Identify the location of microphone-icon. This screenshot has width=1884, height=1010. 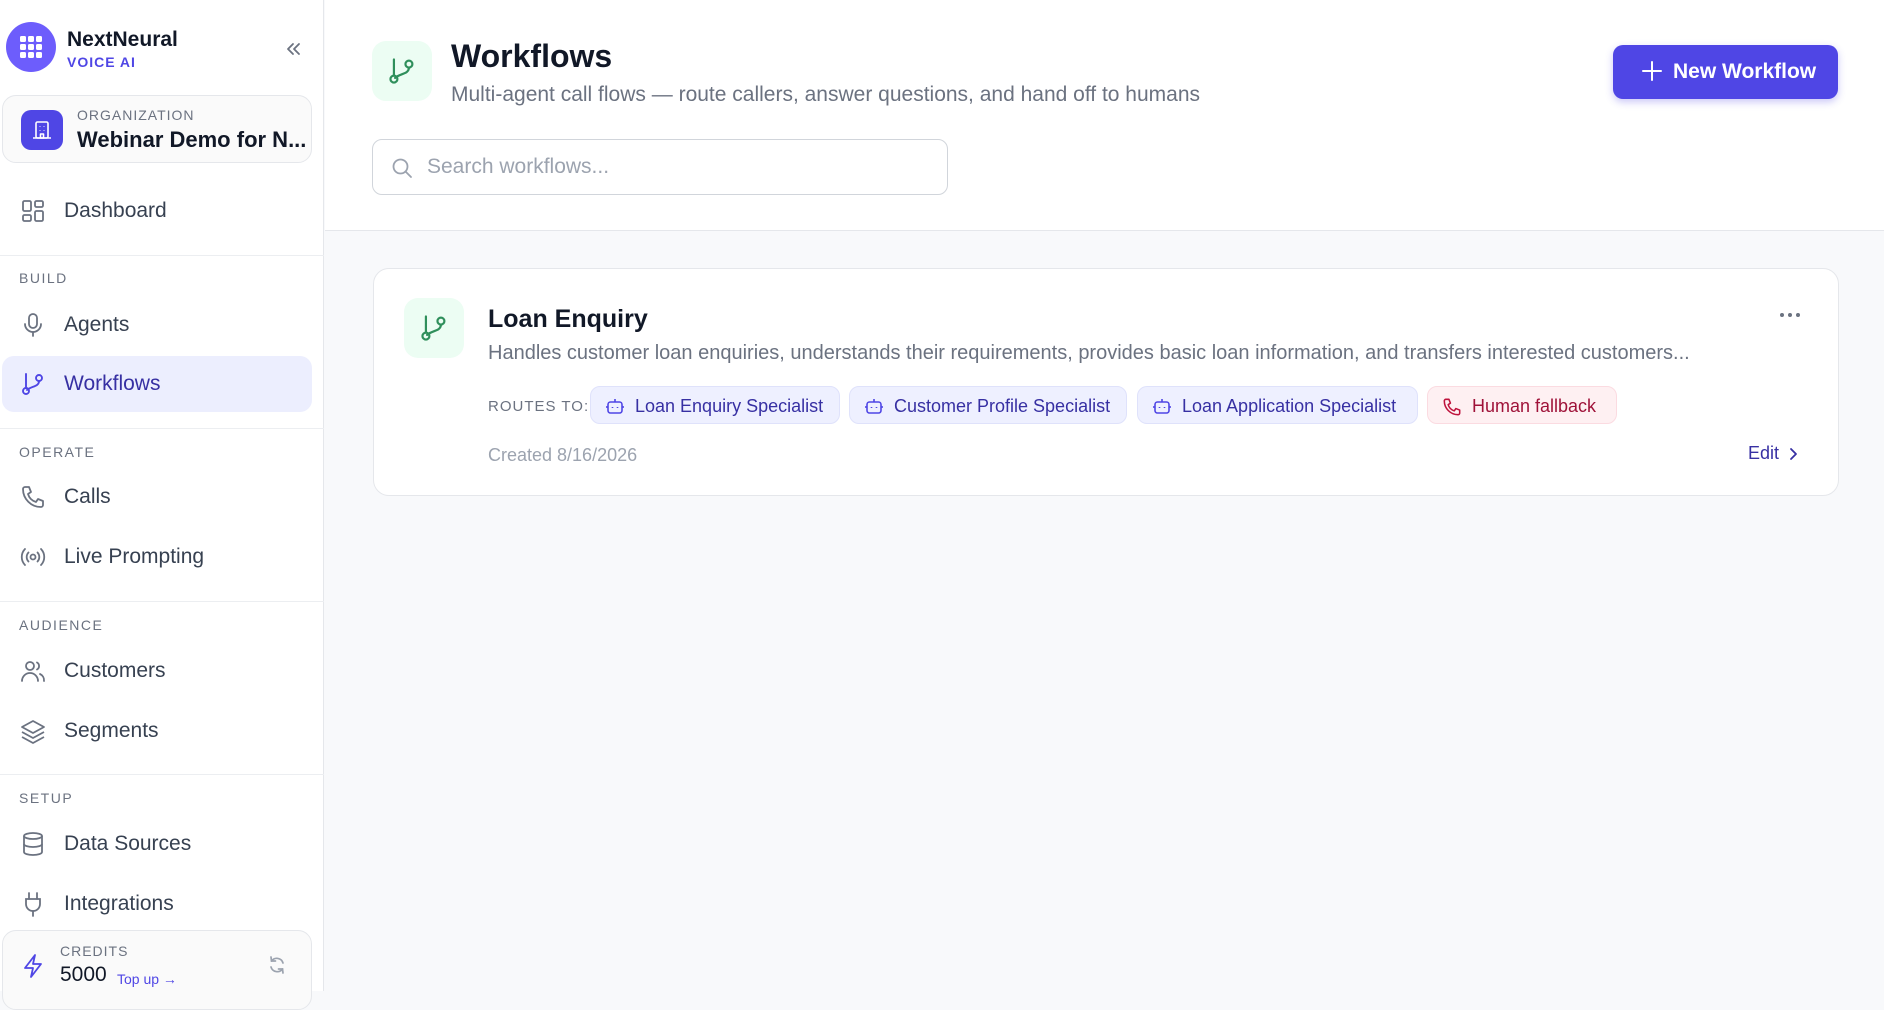
(33, 325).